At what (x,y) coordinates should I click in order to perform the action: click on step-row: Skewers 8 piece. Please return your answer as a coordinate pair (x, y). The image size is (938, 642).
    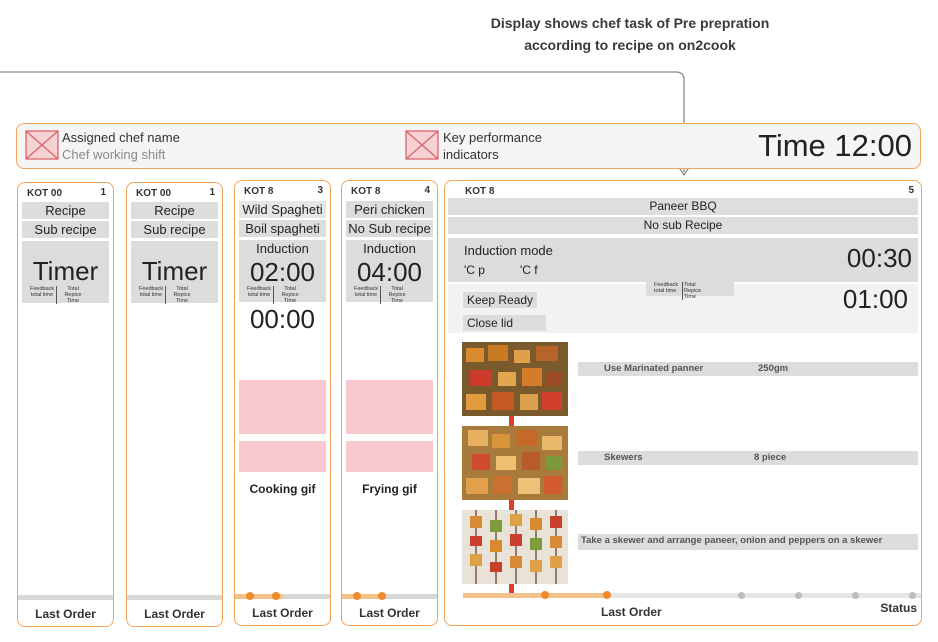
    Looking at the image, I should click on (748, 458).